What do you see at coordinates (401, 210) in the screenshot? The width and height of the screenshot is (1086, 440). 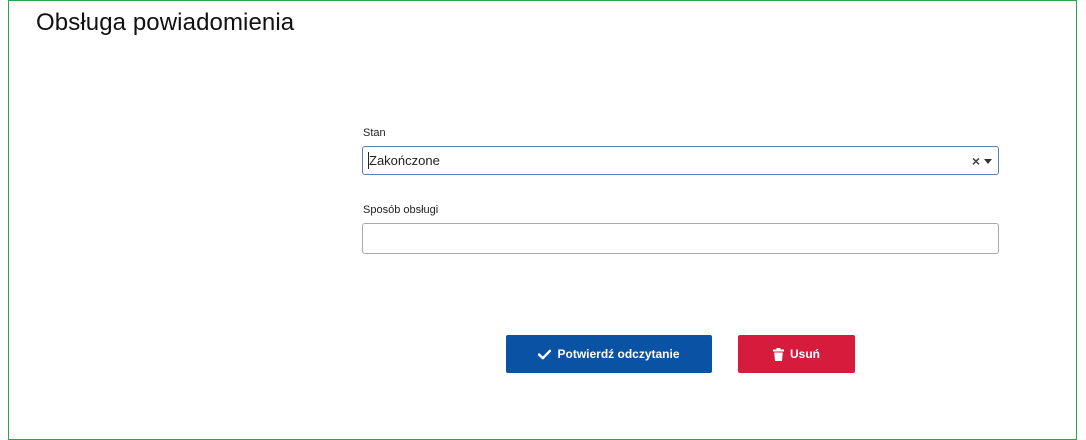 I see `handling-method-label: Sposób obsługi` at bounding box center [401, 210].